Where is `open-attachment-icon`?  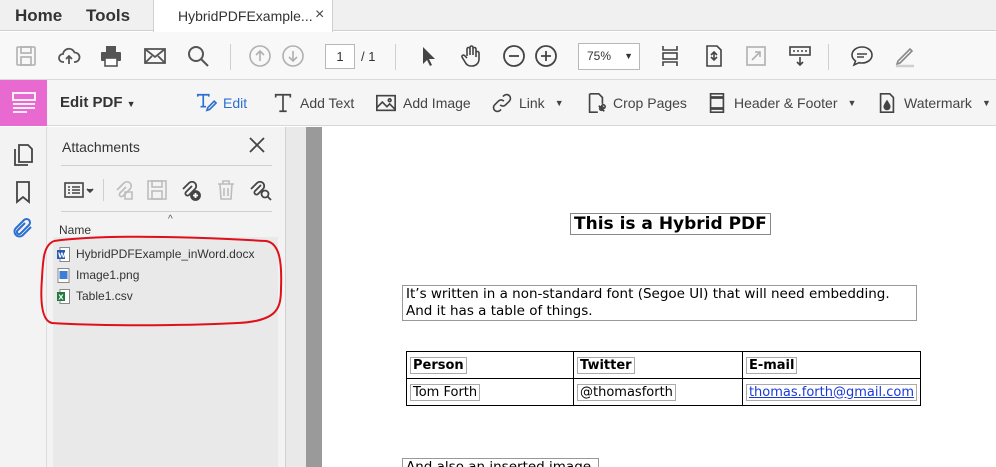 open-attachment-icon is located at coordinates (123, 190).